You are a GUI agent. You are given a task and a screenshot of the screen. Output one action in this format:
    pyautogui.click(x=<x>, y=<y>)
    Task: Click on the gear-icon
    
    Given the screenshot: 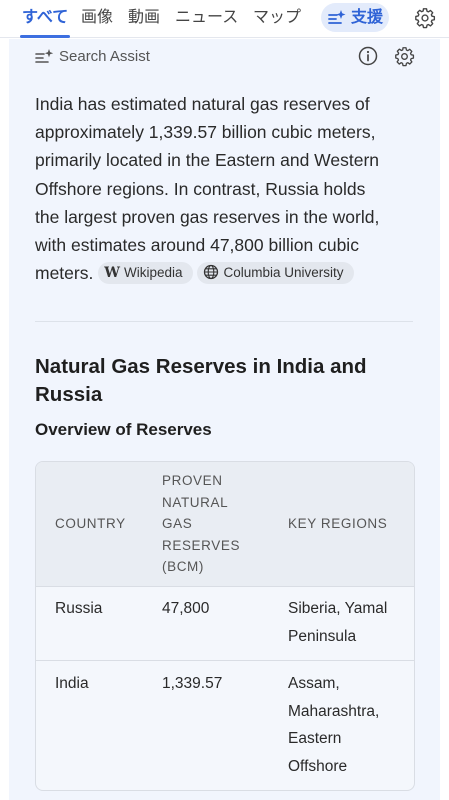 What is the action you would take?
    pyautogui.click(x=425, y=18)
    